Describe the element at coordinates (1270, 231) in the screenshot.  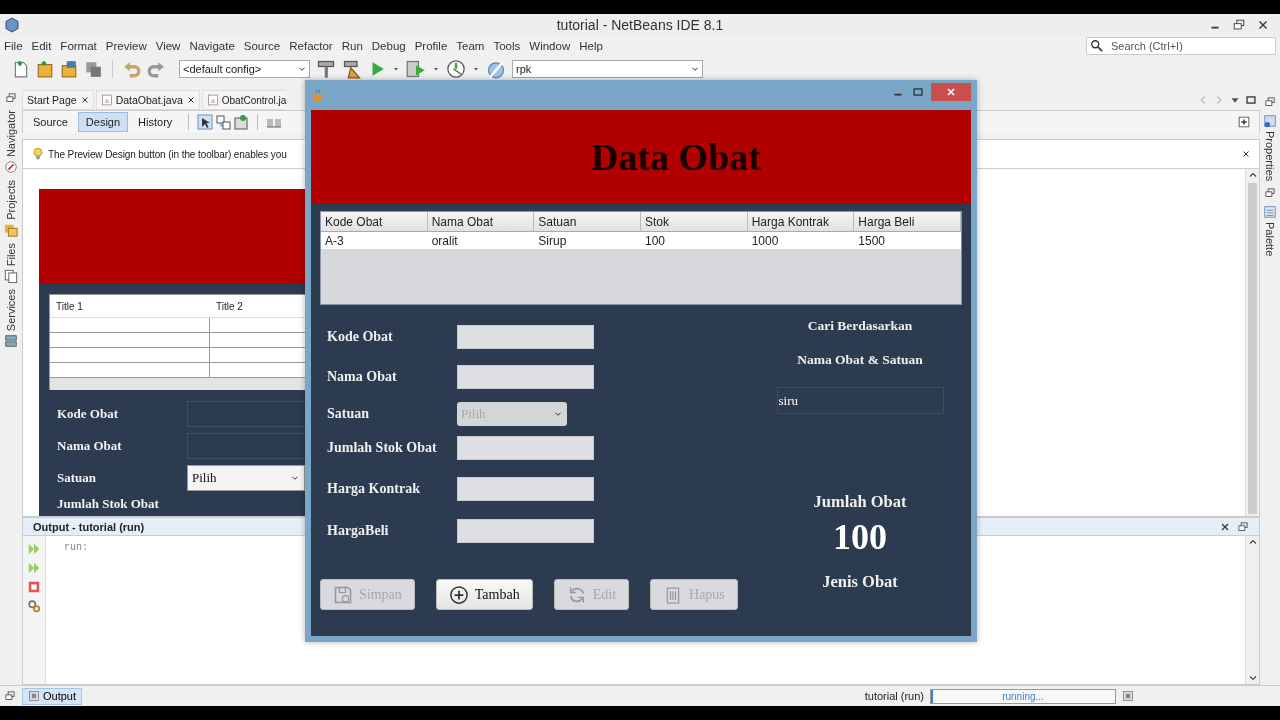
I see `side-tab: Palette` at that location.